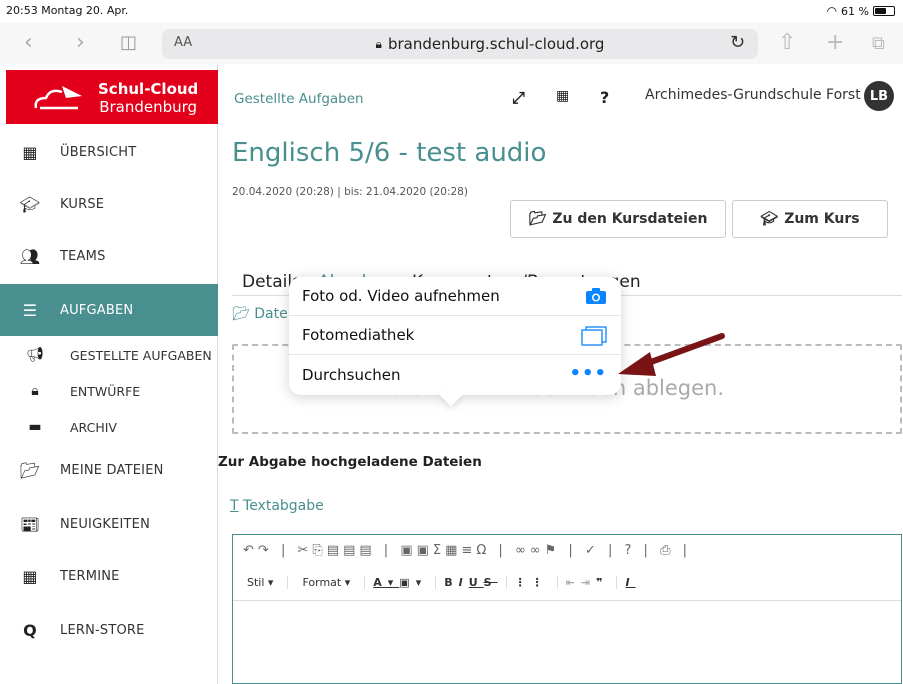 The width and height of the screenshot is (903, 684). I want to click on forward-icon: ›, so click(80, 43).